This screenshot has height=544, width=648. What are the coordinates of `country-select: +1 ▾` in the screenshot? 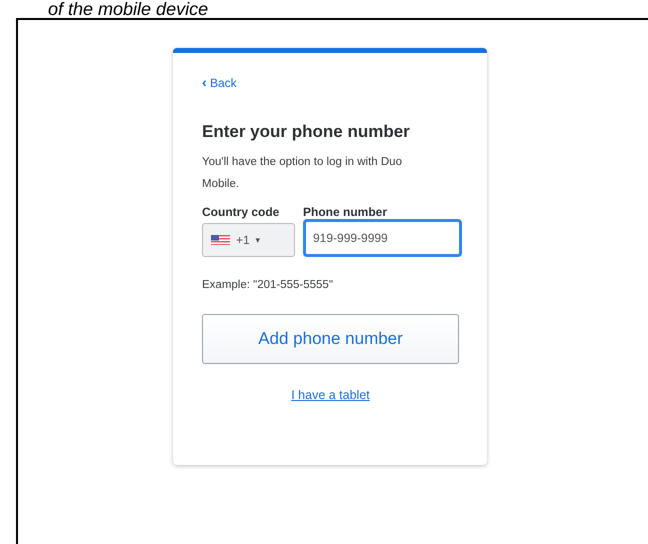 It's located at (248, 240).